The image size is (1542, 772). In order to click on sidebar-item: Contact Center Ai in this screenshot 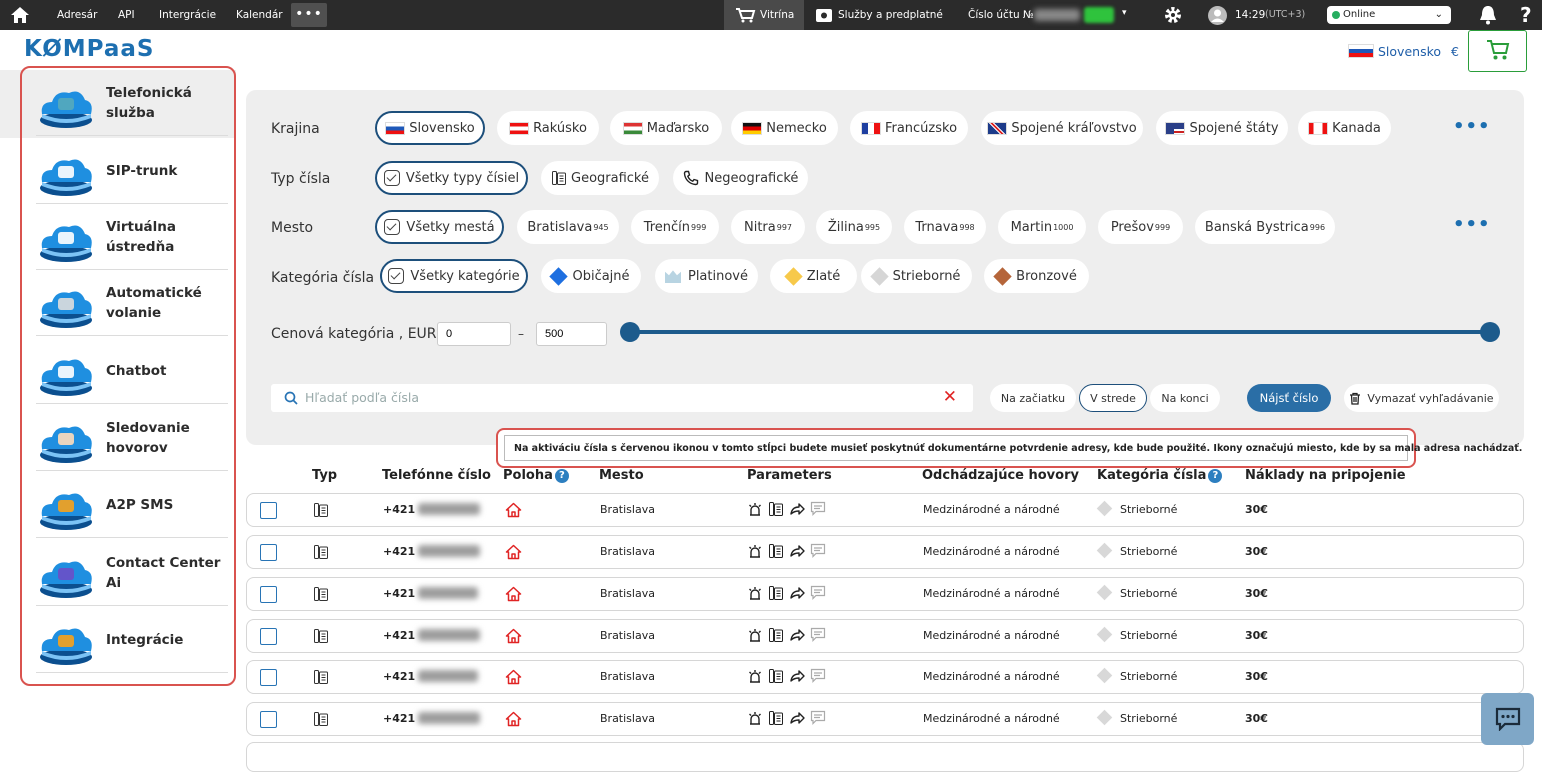, I will do `click(132, 573)`.